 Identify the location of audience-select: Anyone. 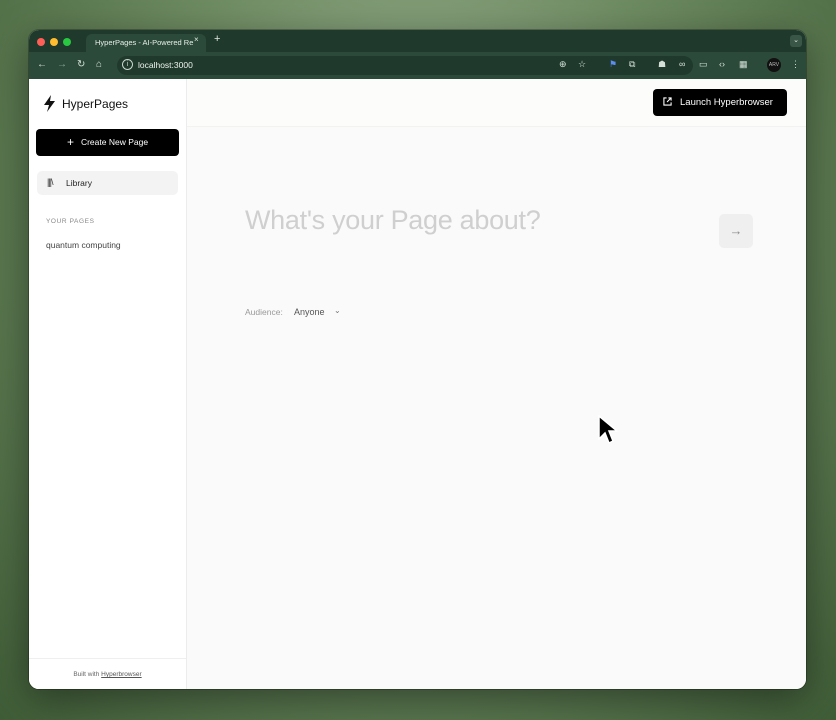
(309, 312).